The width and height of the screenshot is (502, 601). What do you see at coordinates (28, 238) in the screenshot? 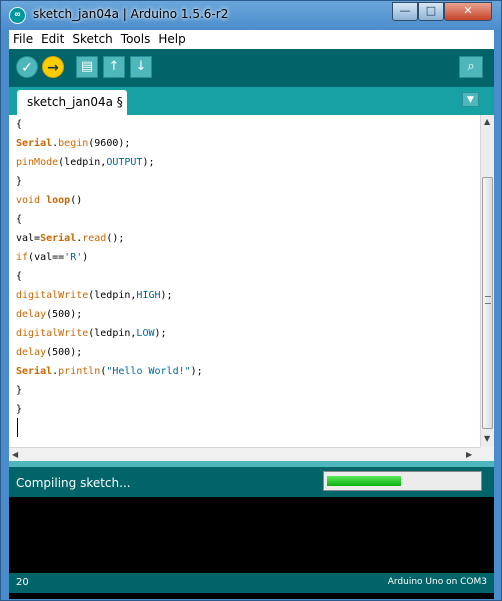
I see `code-token: val=` at bounding box center [28, 238].